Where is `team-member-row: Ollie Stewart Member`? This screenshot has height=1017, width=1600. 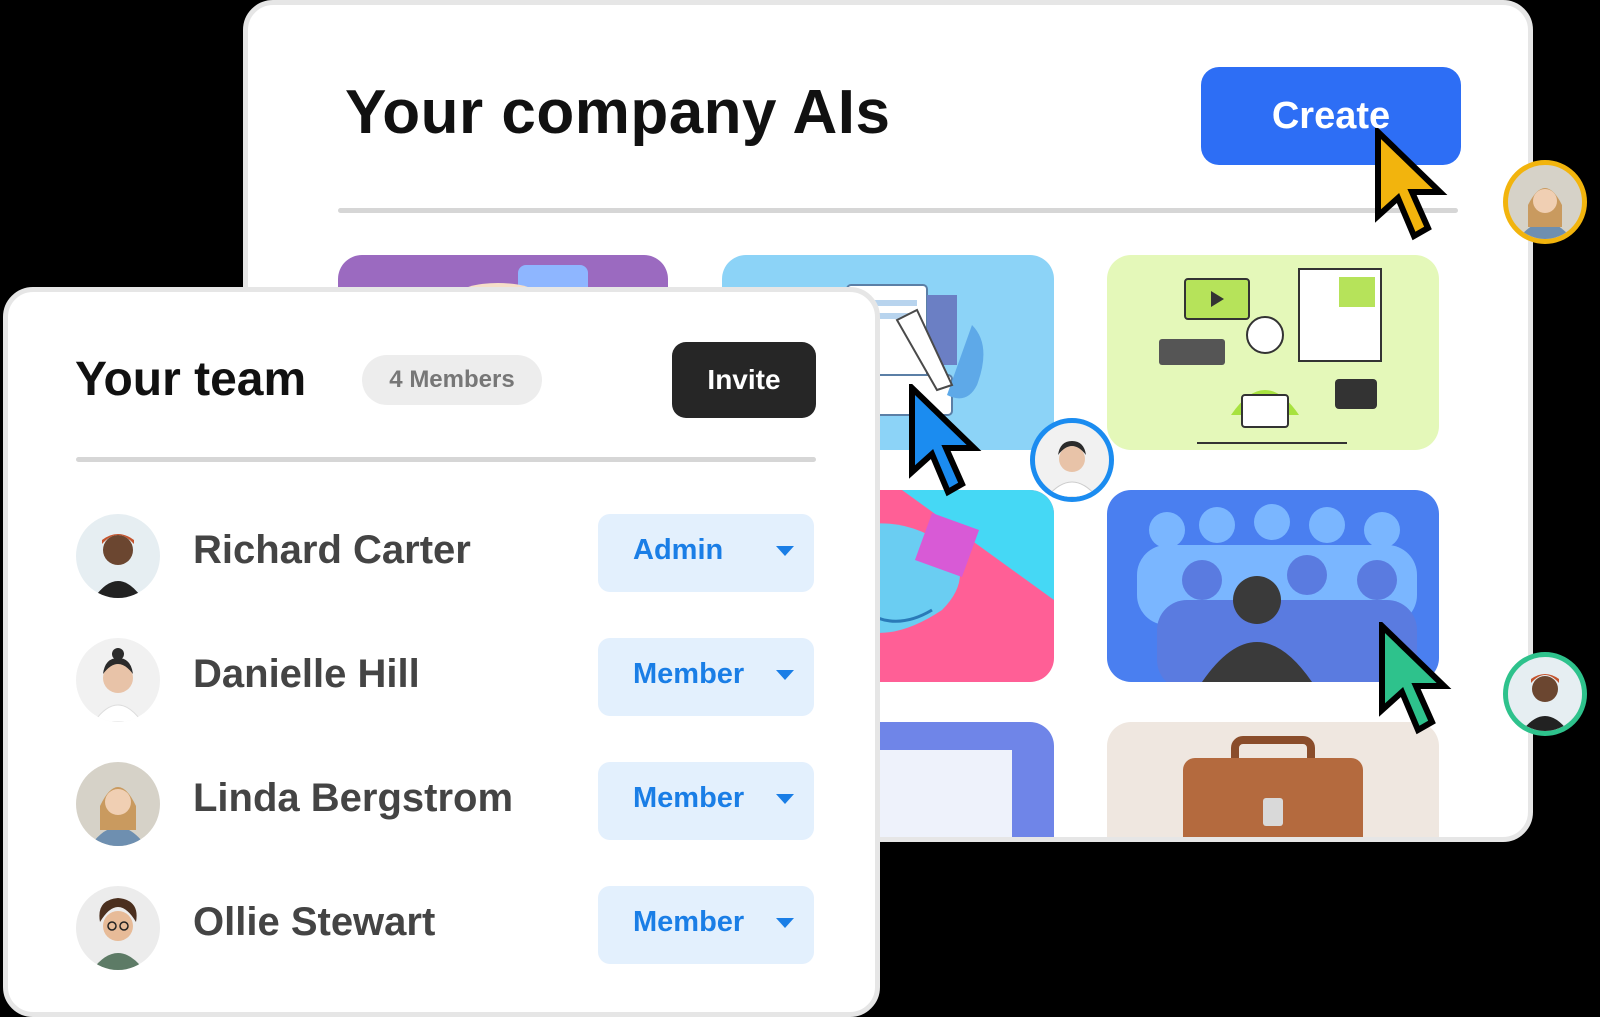
team-member-row: Ollie Stewart Member is located at coordinates (446, 928).